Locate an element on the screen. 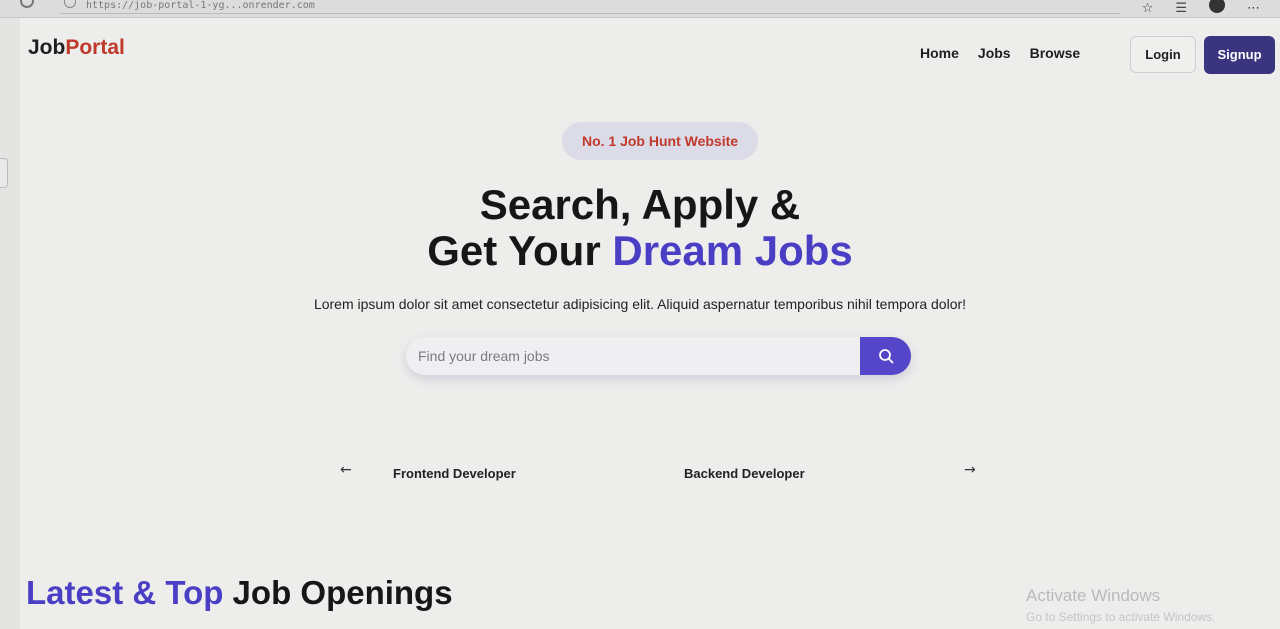 This screenshot has width=1280, height=629. headline-prefix: Get Your is located at coordinates (520, 250).